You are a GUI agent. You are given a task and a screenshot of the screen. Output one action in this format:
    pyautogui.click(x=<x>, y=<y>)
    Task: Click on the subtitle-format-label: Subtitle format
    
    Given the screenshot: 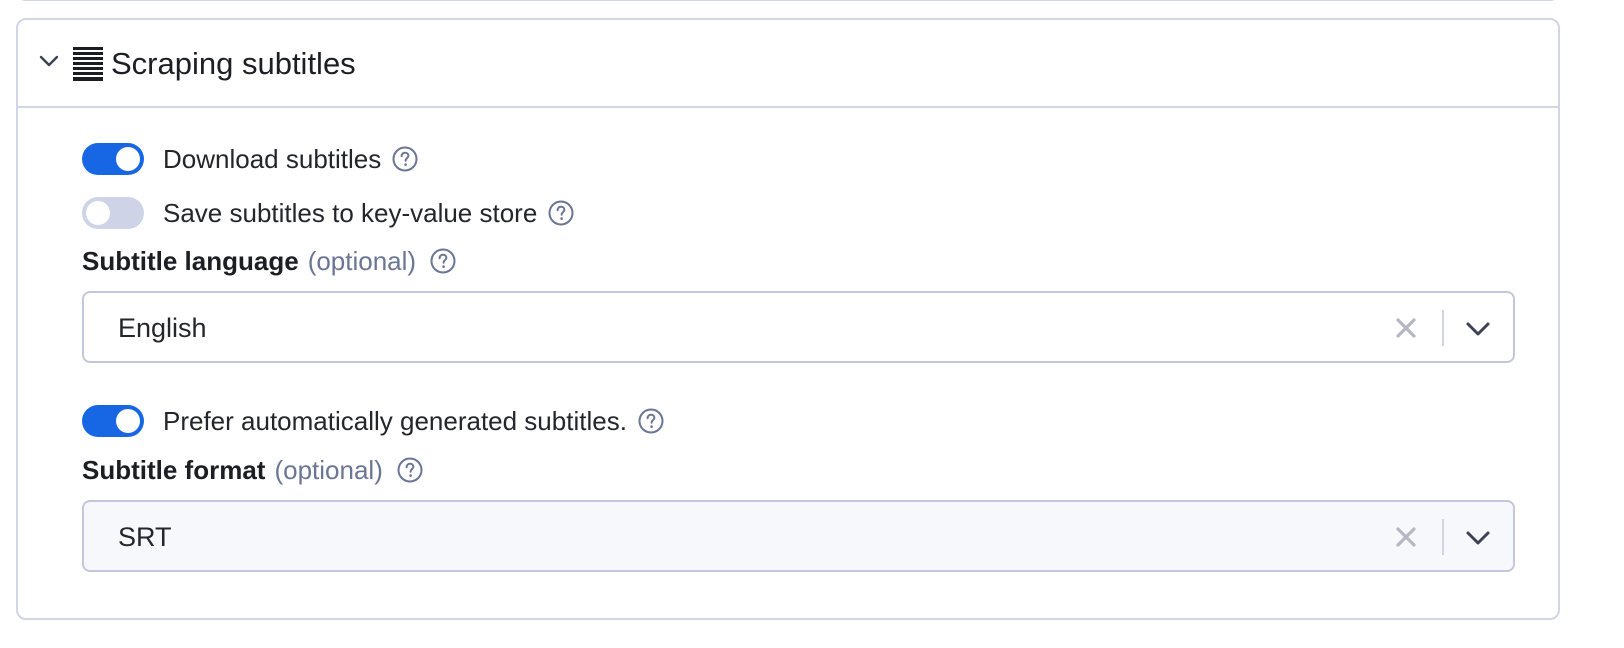 What is the action you would take?
    pyautogui.click(x=174, y=469)
    